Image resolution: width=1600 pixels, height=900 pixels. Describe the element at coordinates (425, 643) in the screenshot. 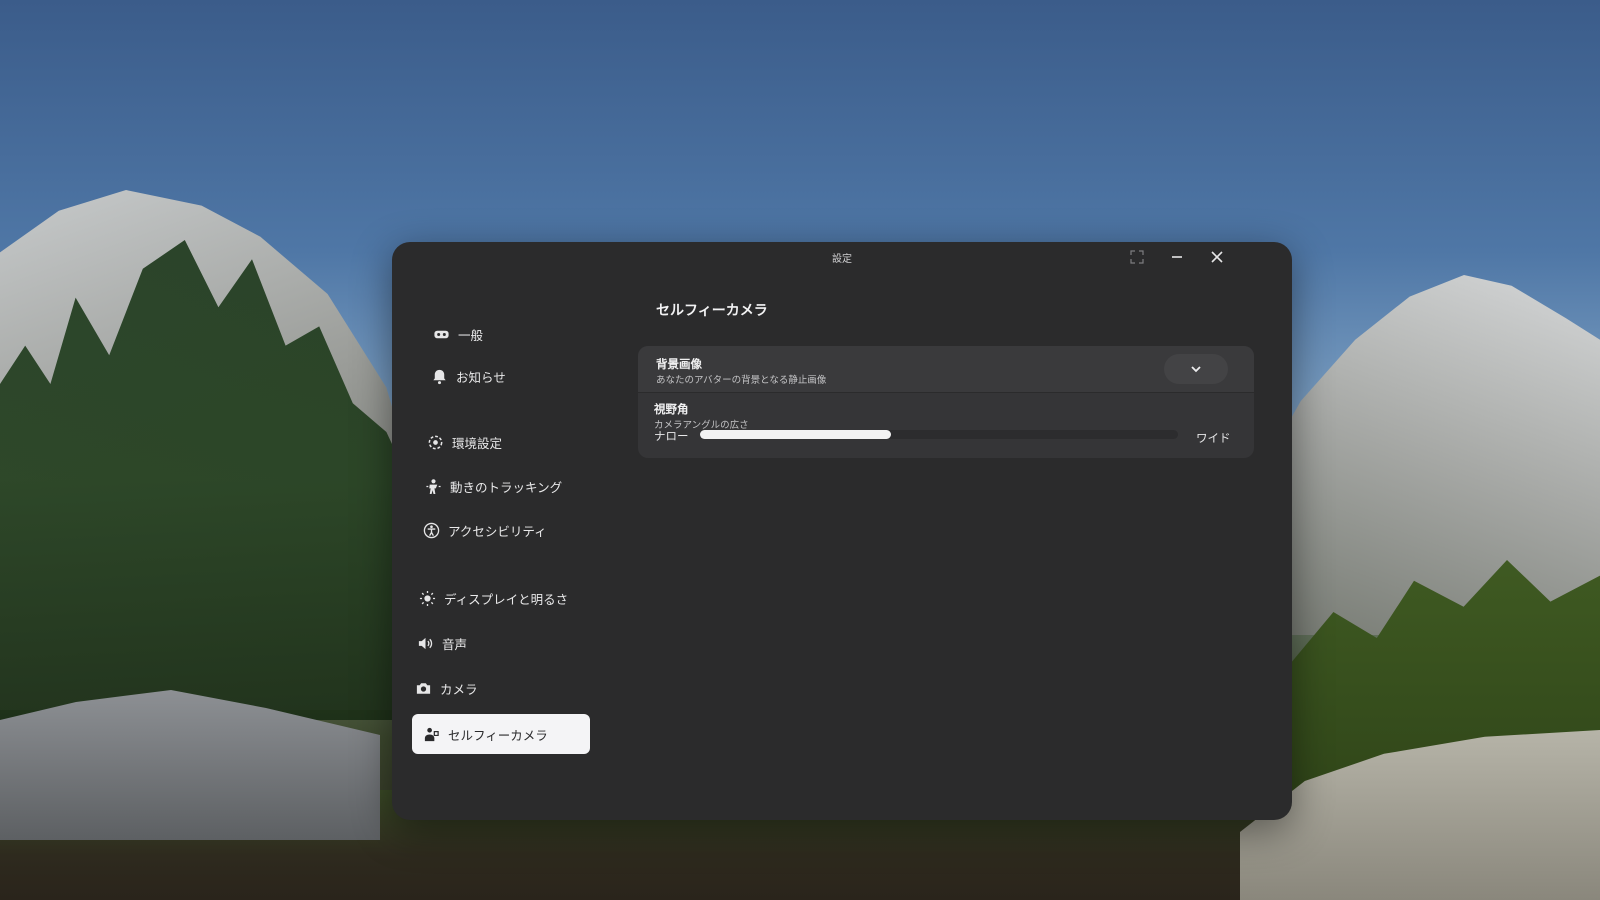

I see `speaker-icon` at that location.